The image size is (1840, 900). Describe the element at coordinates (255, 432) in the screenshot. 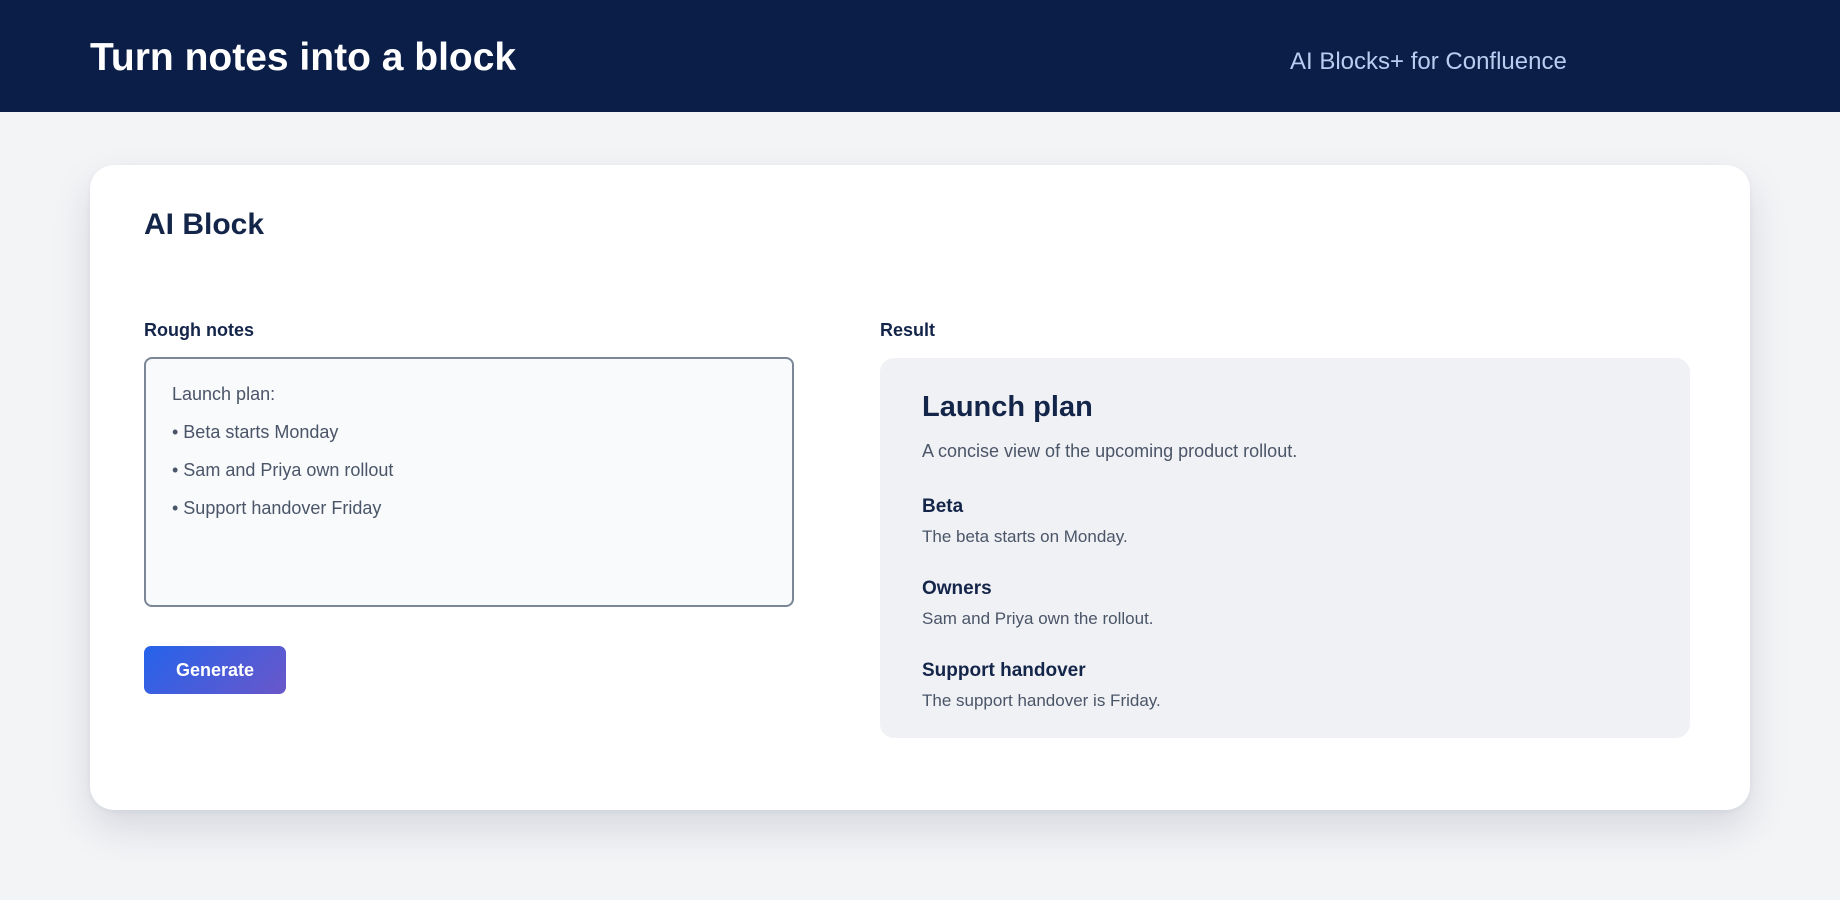

I see `notes-line: • Beta starts Monday` at that location.